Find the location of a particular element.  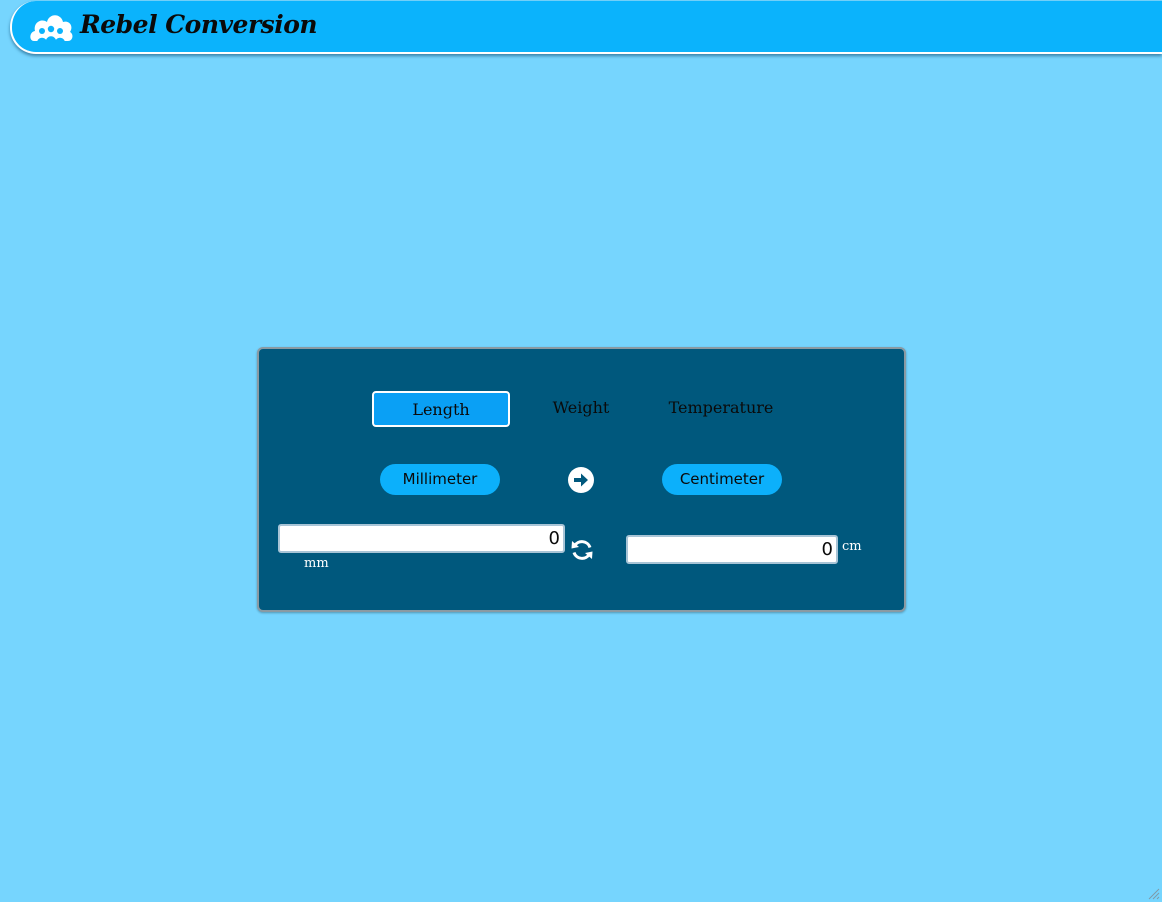

refresh-swap-icon is located at coordinates (582, 550).